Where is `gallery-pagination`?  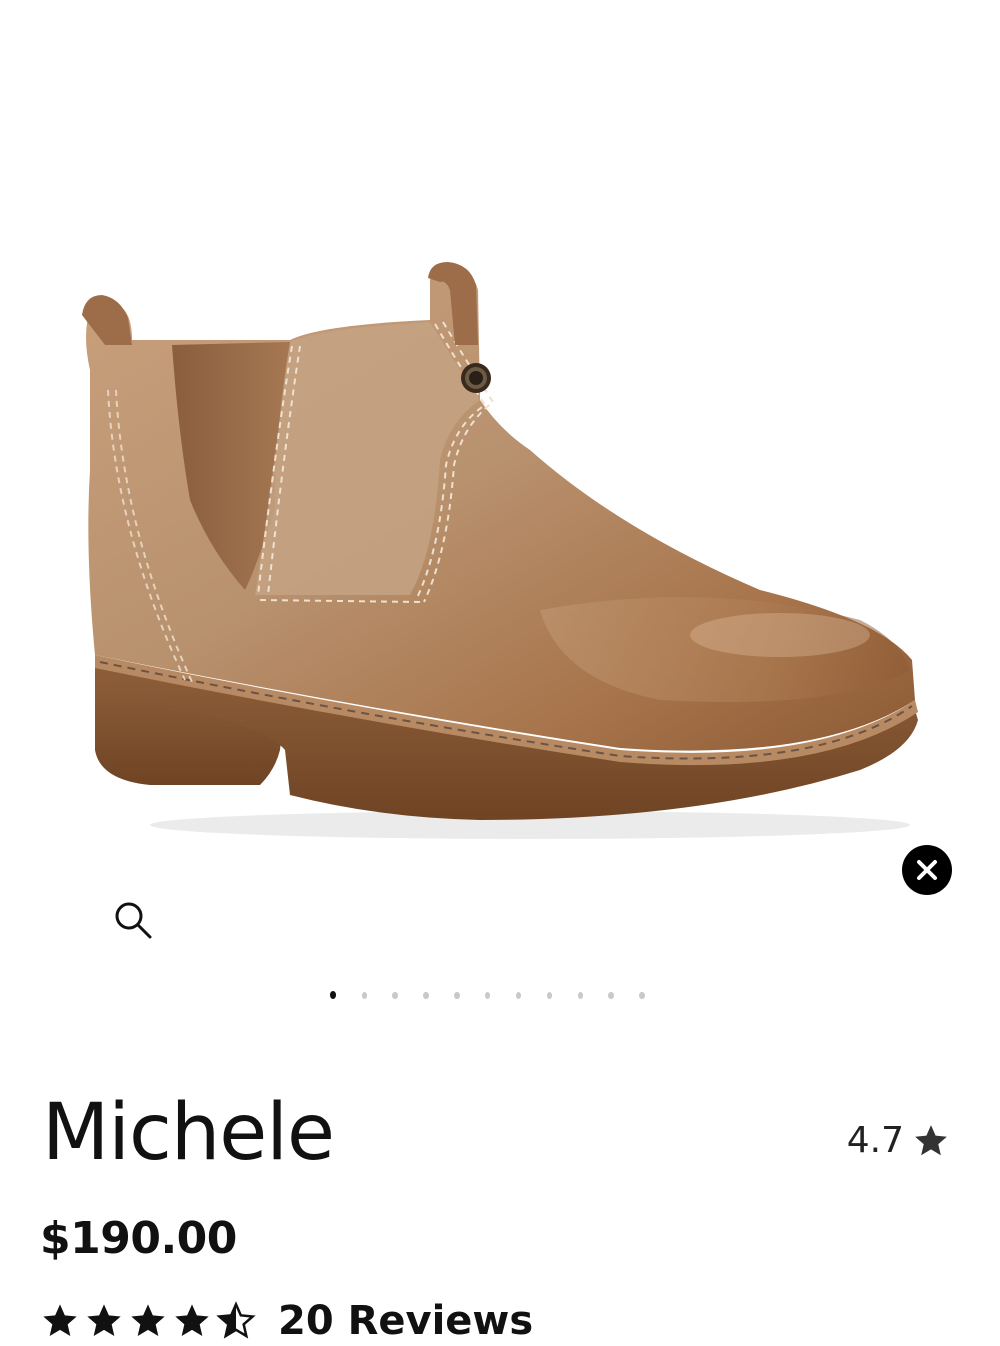
gallery-pagination is located at coordinates (500, 995).